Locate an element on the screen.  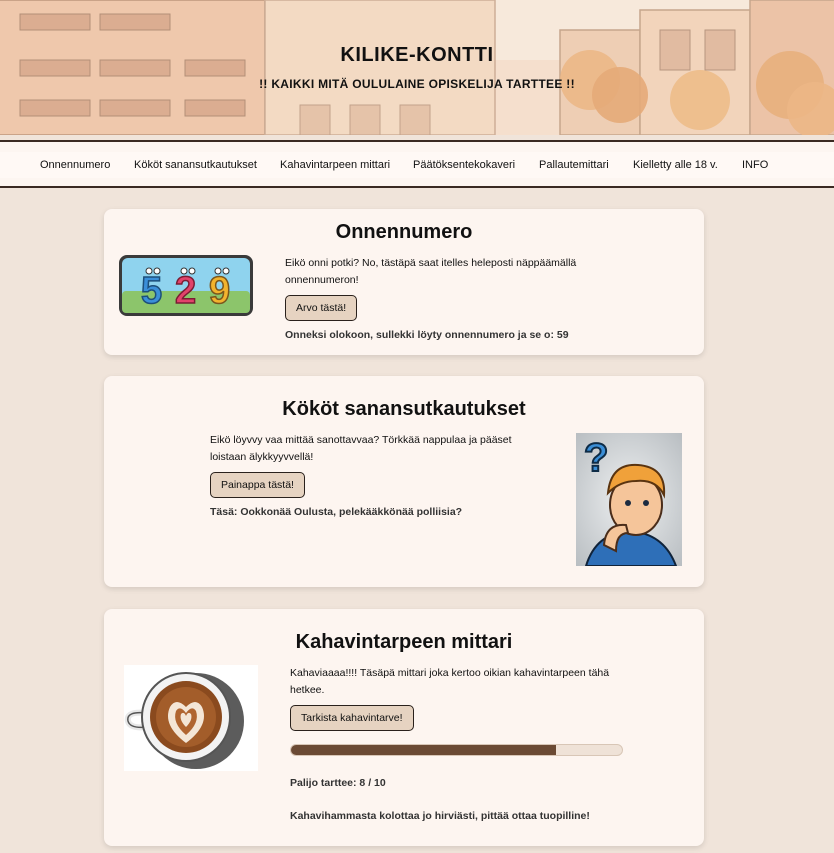
coffee-meter-text: Palijo tarttee: 8 / 10 is located at coordinates (338, 783).